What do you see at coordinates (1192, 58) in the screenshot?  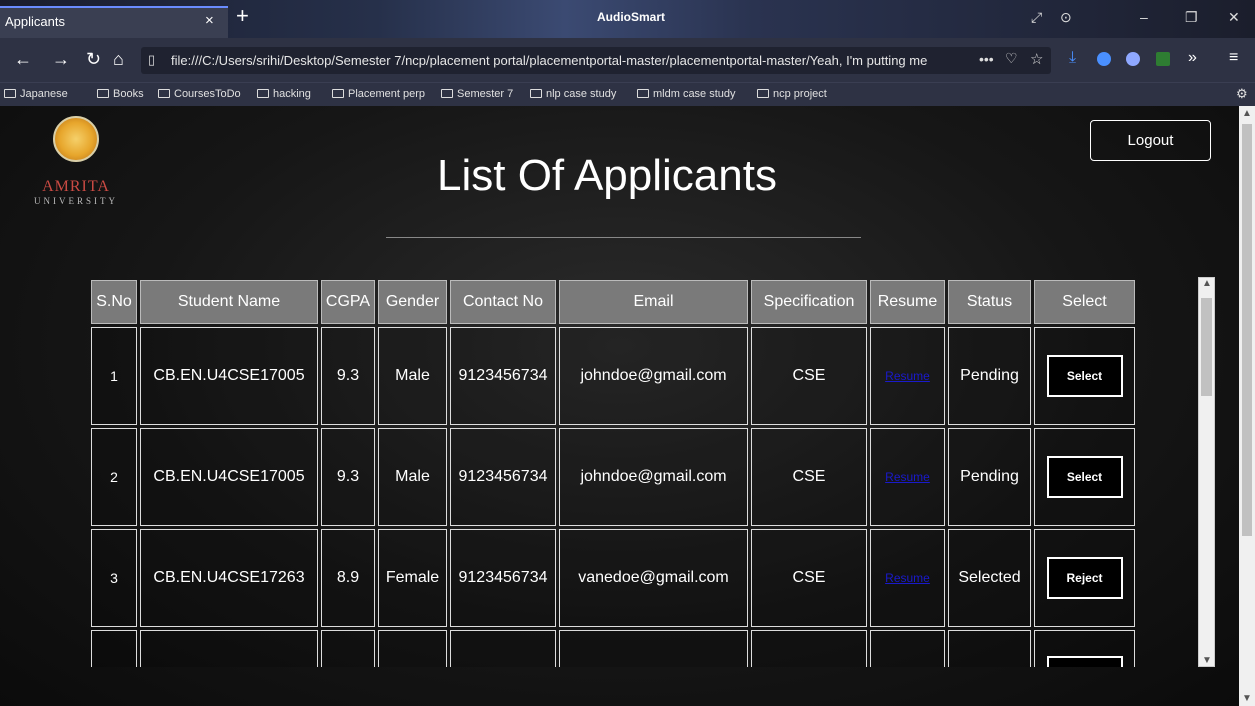 I see `overflow-menu-icon: »` at bounding box center [1192, 58].